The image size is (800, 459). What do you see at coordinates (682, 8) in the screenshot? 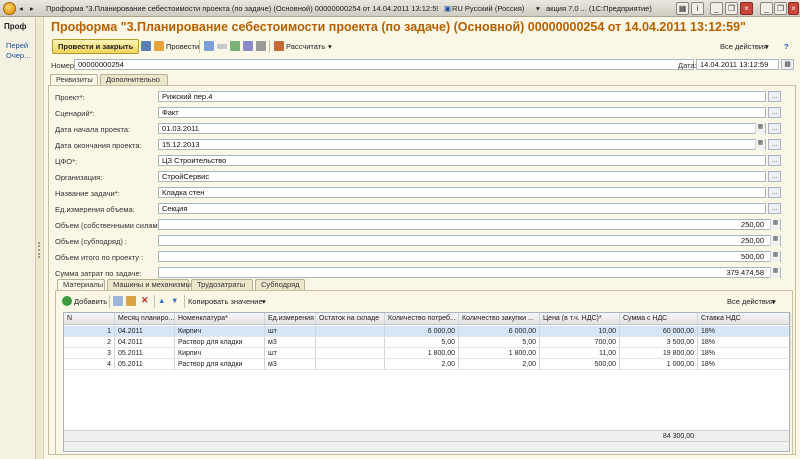
I see `grid-icon: ▦` at bounding box center [682, 8].